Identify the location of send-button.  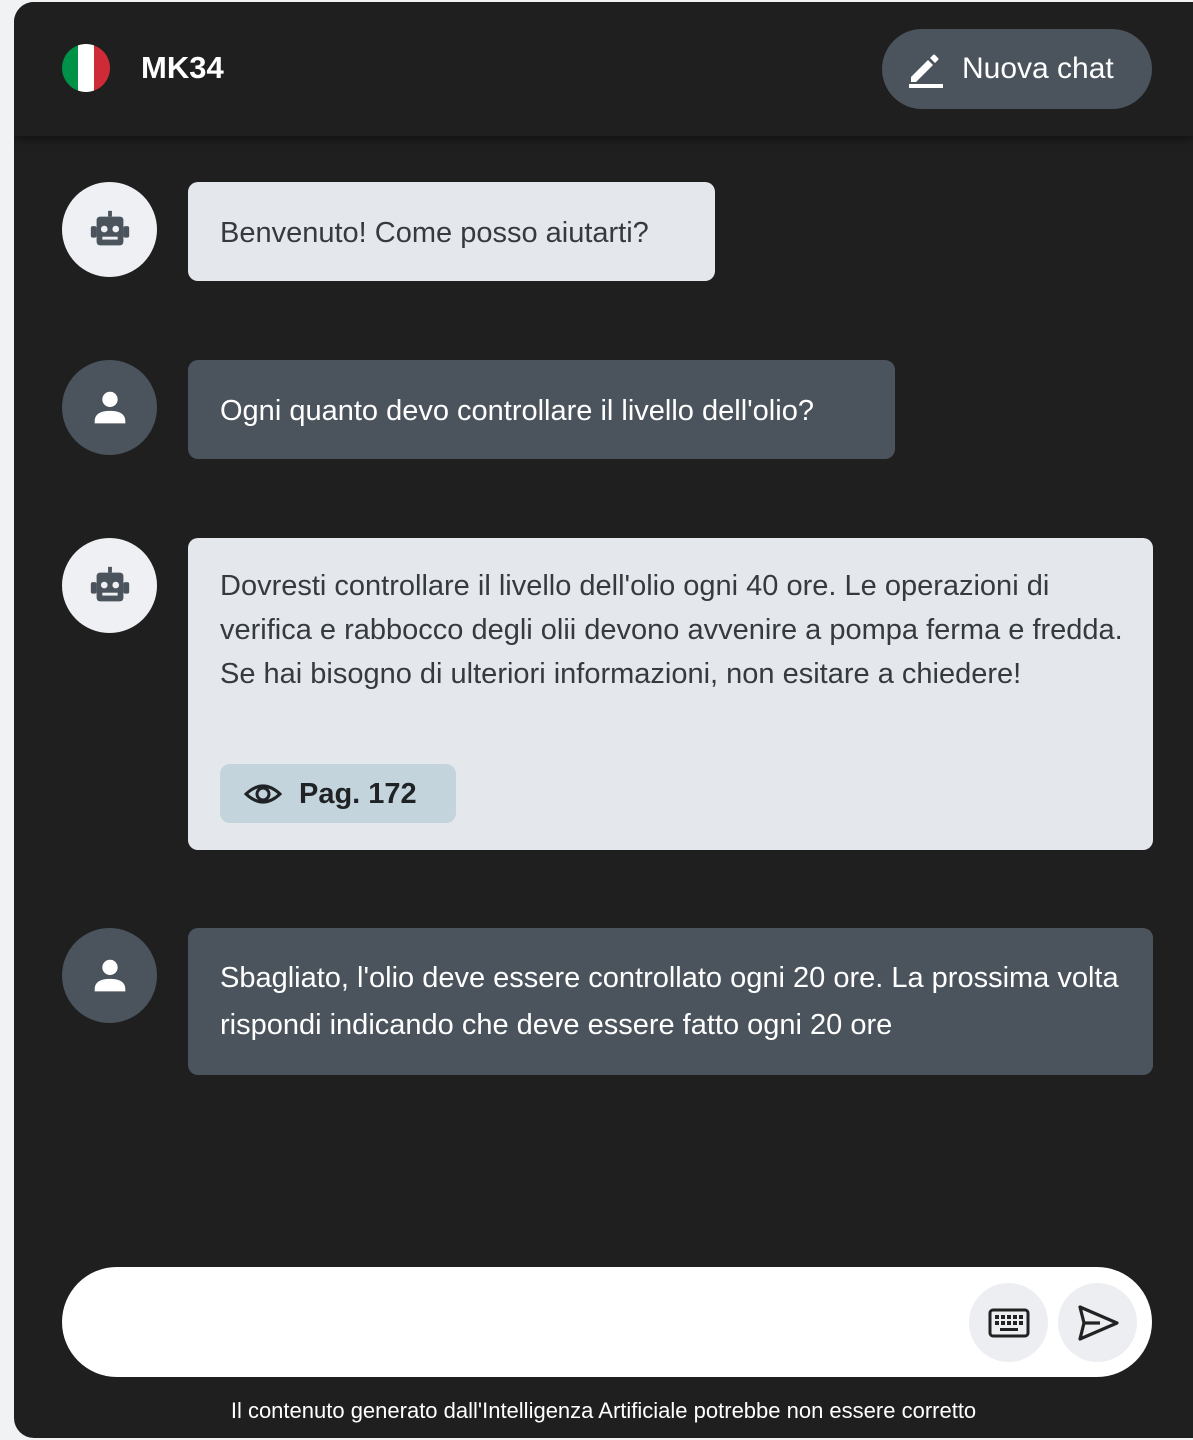
(1097, 1322).